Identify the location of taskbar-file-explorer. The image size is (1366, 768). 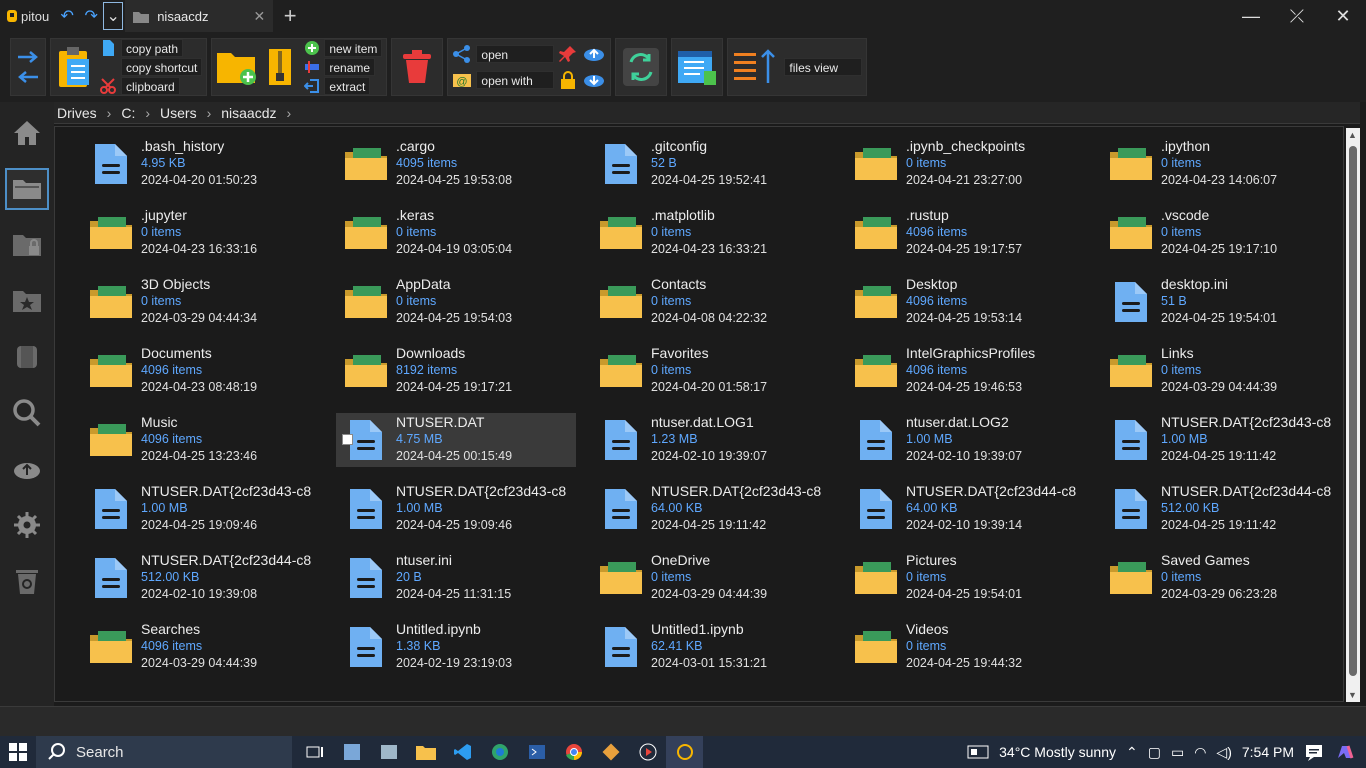
(425, 752).